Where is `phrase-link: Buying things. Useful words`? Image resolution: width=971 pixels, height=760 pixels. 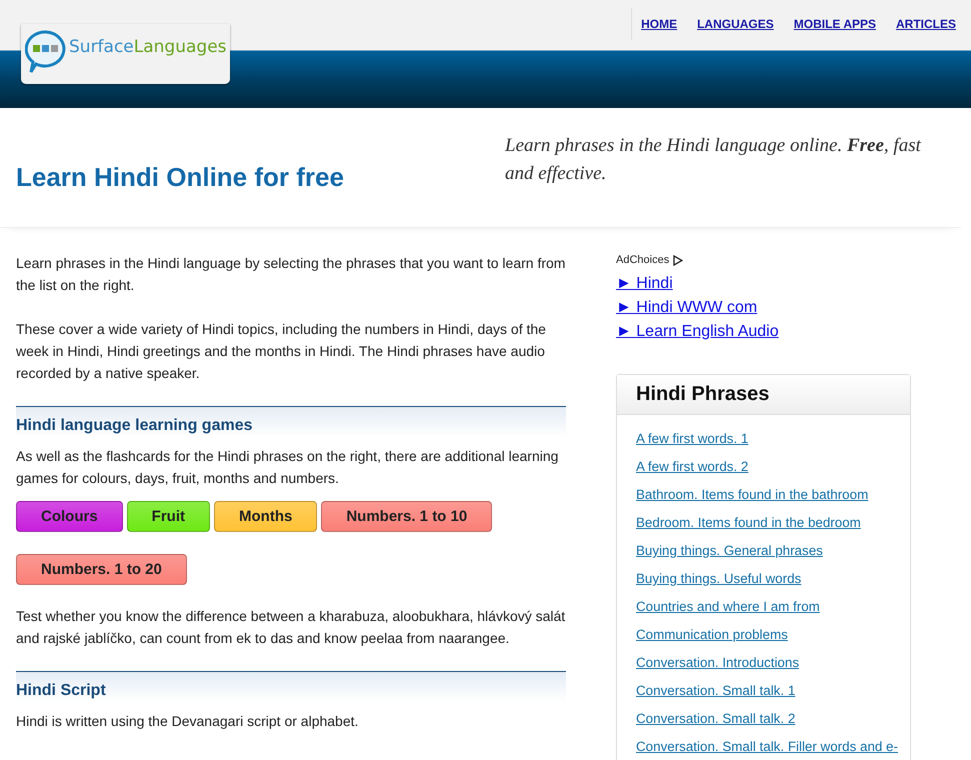 phrase-link: Buying things. Useful words is located at coordinates (771, 579).